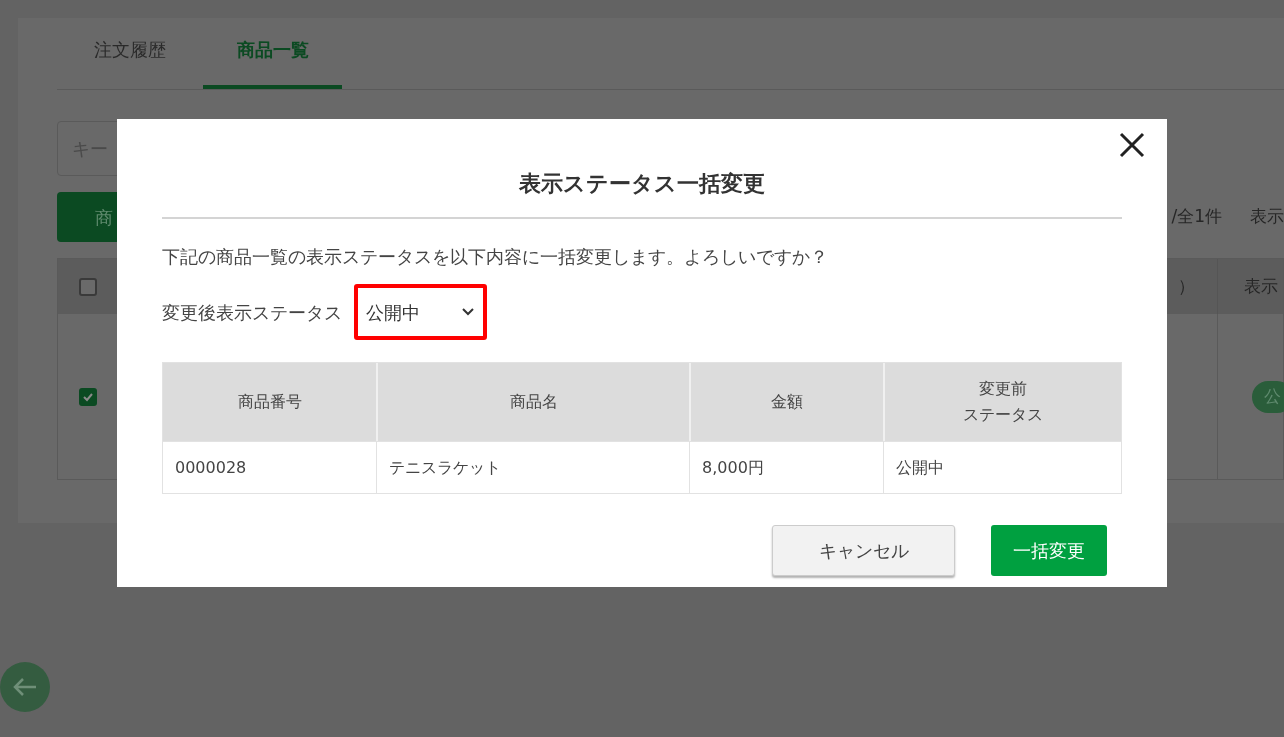 This screenshot has width=1284, height=737. I want to click on close-icon, so click(1132, 145).